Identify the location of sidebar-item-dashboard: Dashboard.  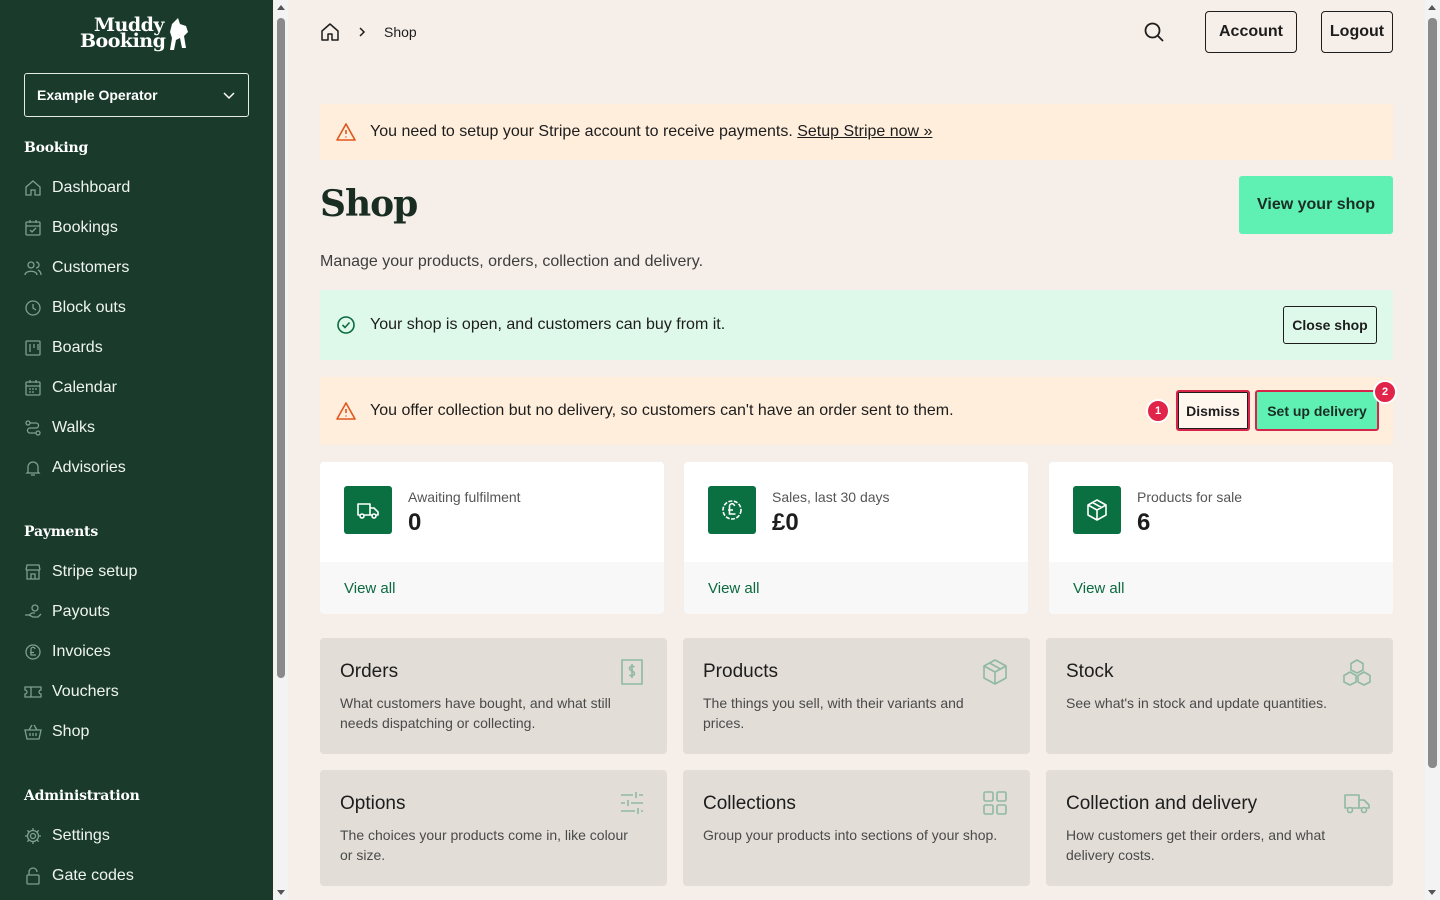
(139, 188).